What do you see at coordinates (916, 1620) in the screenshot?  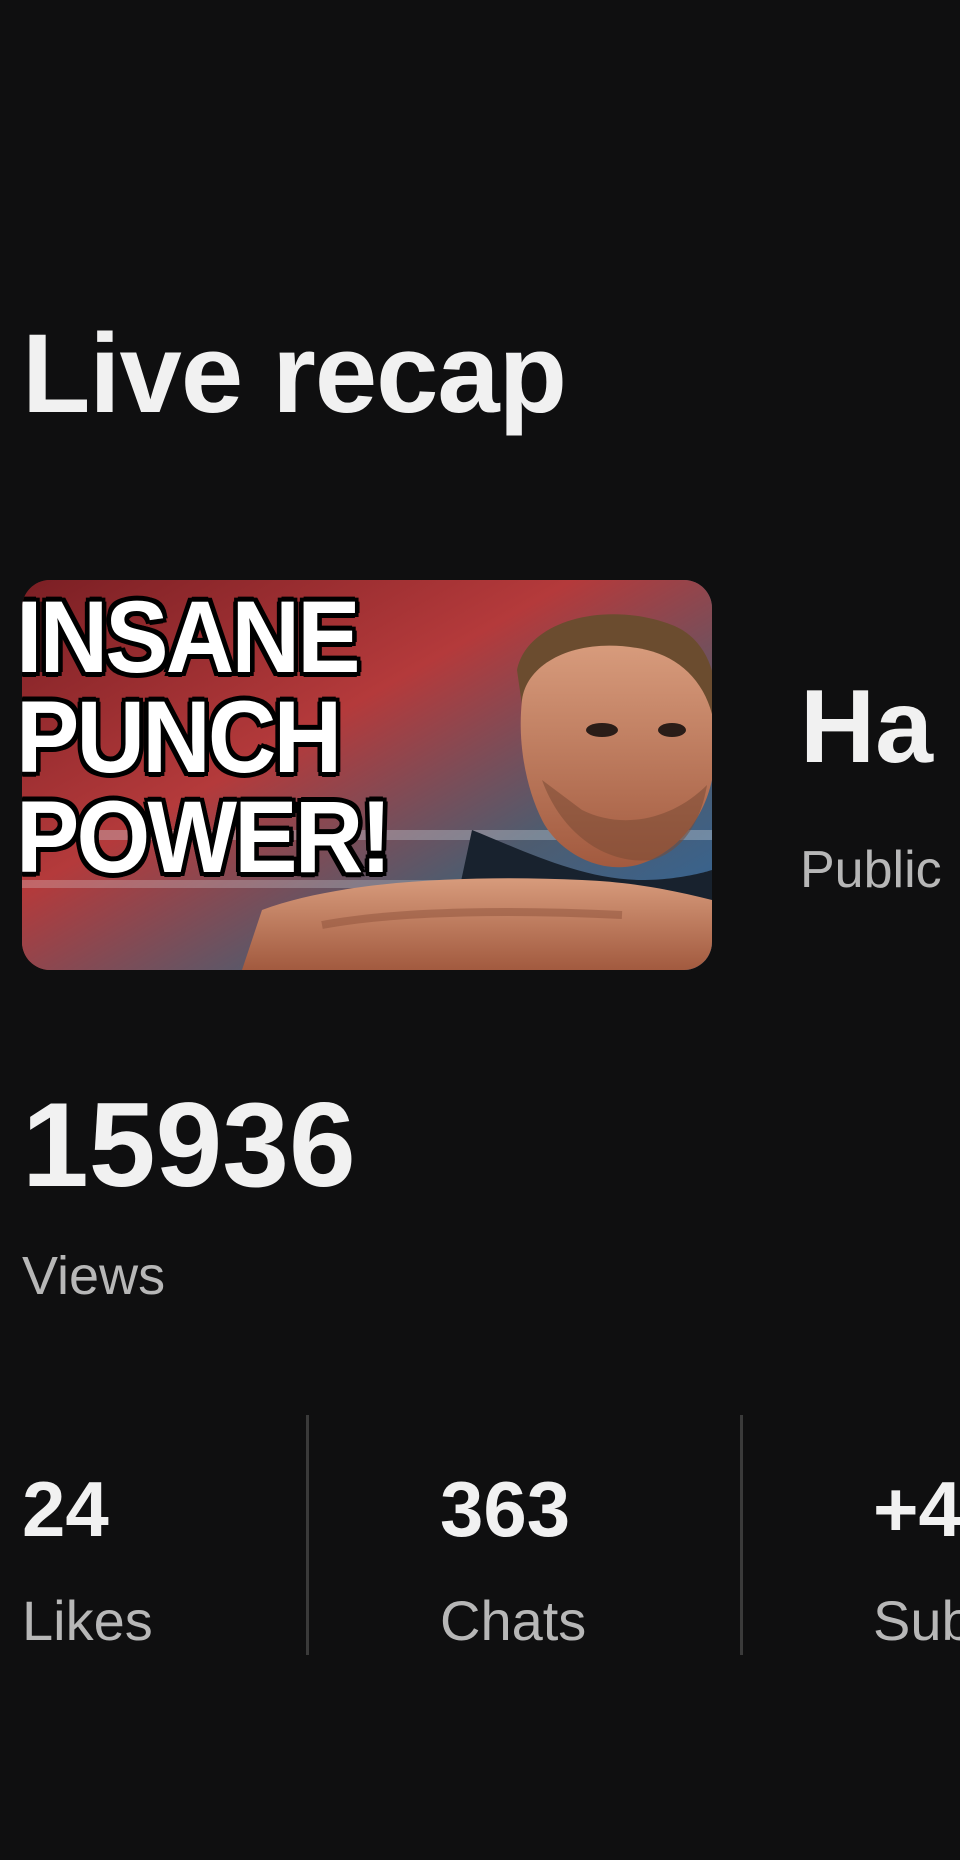 I see `subscribers-label: Sub` at bounding box center [916, 1620].